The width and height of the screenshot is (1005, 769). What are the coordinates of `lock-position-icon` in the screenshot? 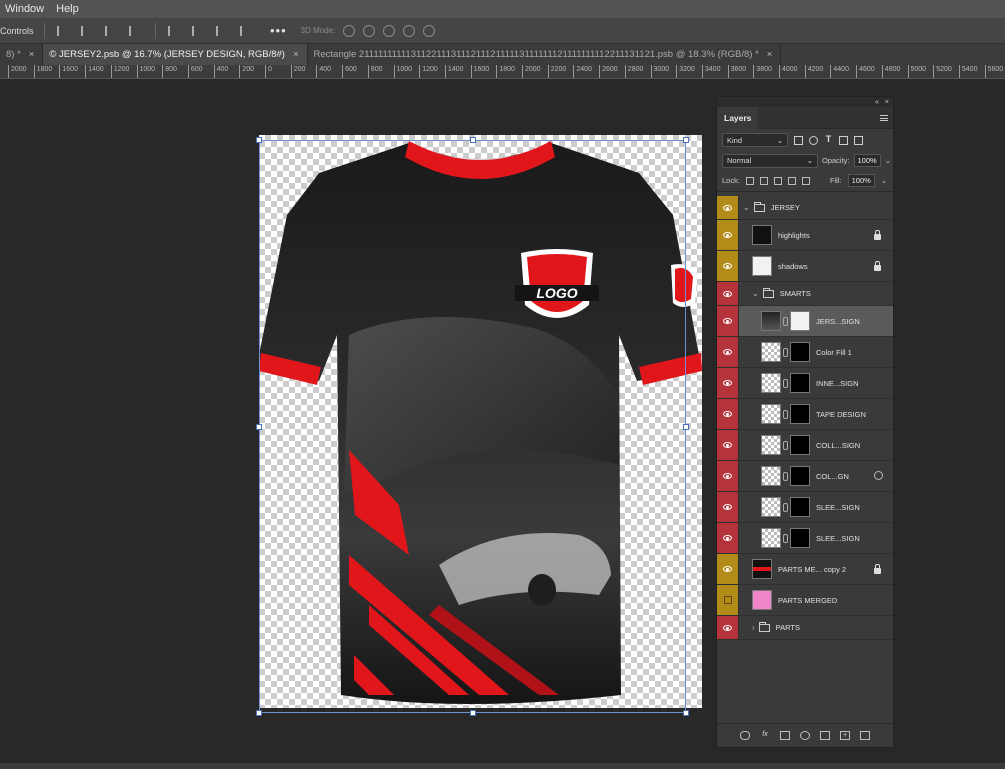 It's located at (777, 180).